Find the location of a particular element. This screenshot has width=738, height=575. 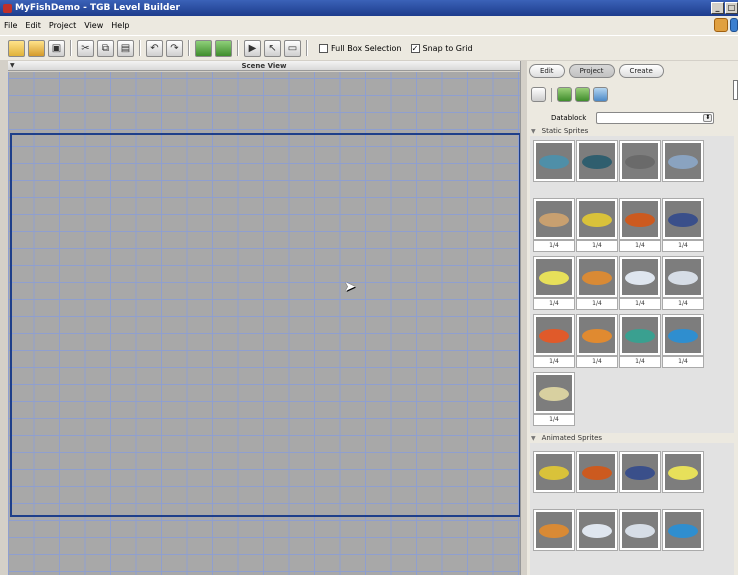

static-sprite-coral-plant is located at coordinates (683, 161).